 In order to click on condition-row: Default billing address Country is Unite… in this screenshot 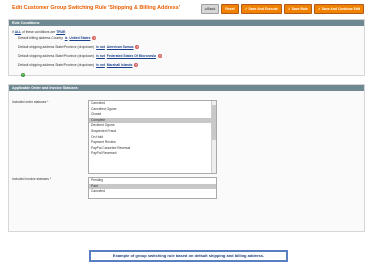, I will do `click(57, 38)`.